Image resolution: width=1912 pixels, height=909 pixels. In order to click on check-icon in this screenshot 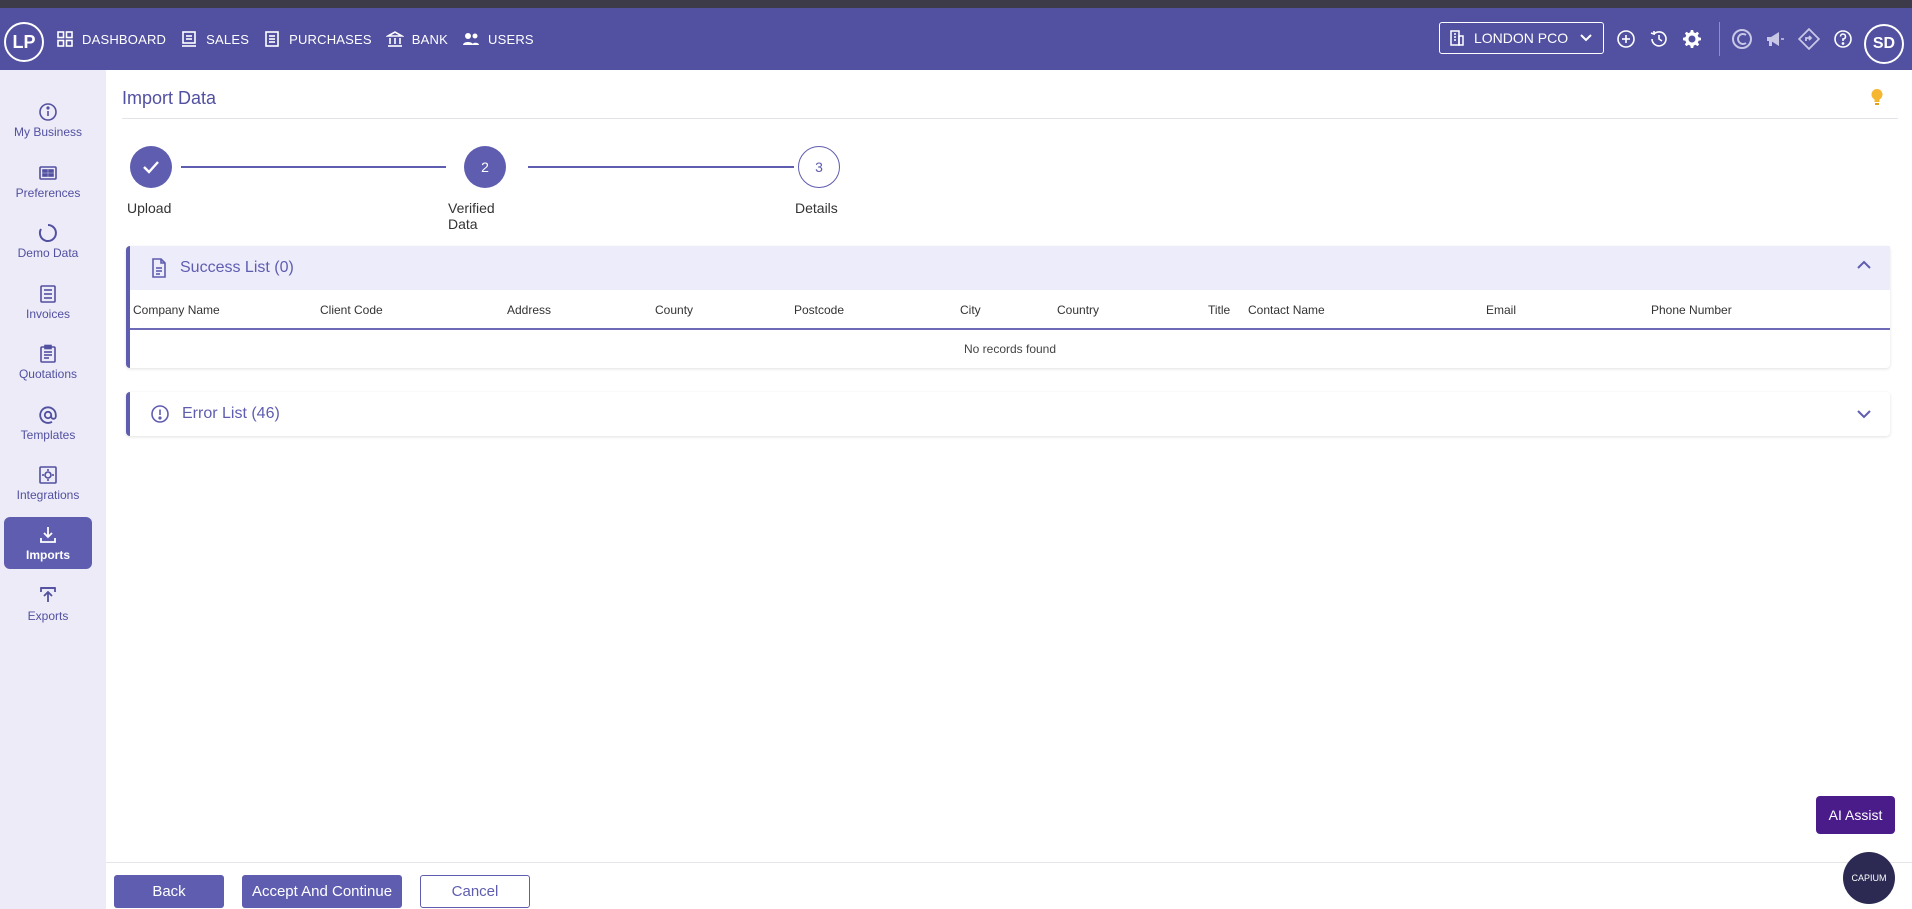, I will do `click(151, 167)`.